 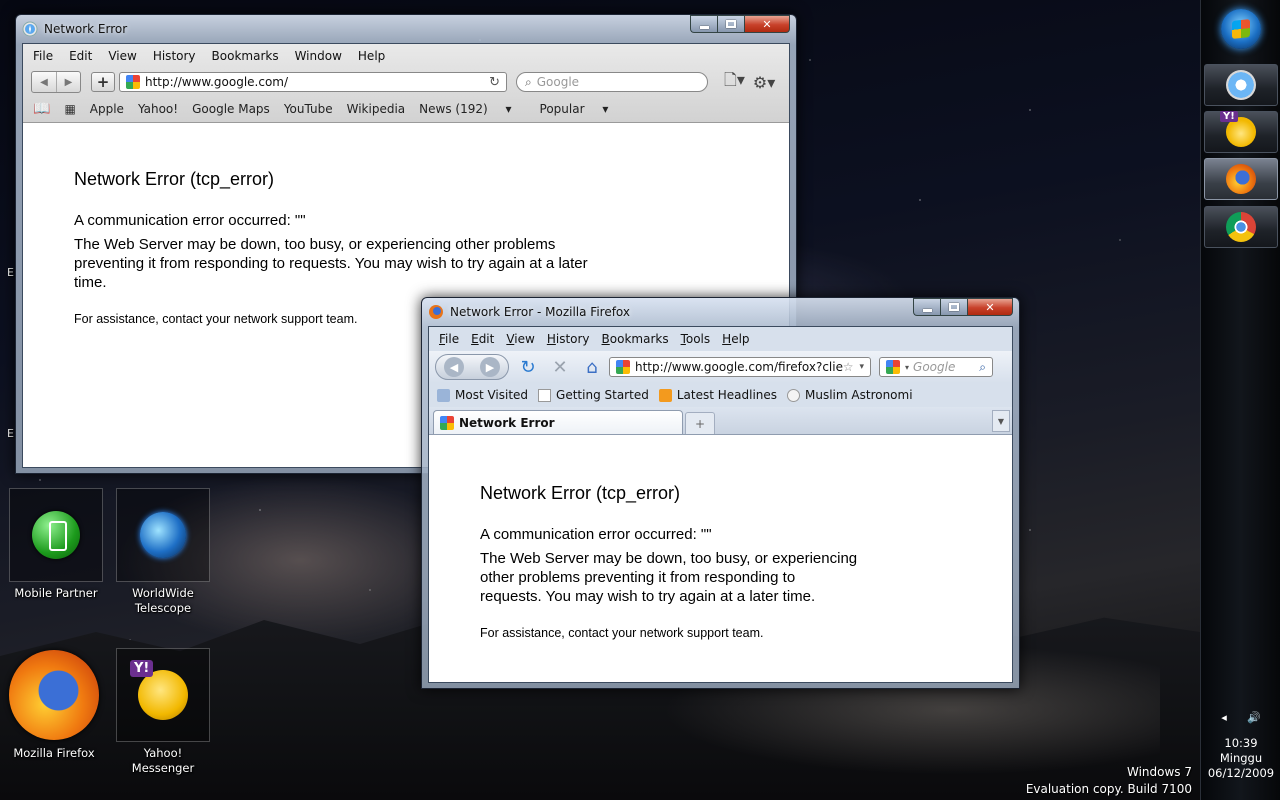 I want to click on desktop-icon-mozilla-firefox: Mozilla Firefox, so click(x=54, y=704).